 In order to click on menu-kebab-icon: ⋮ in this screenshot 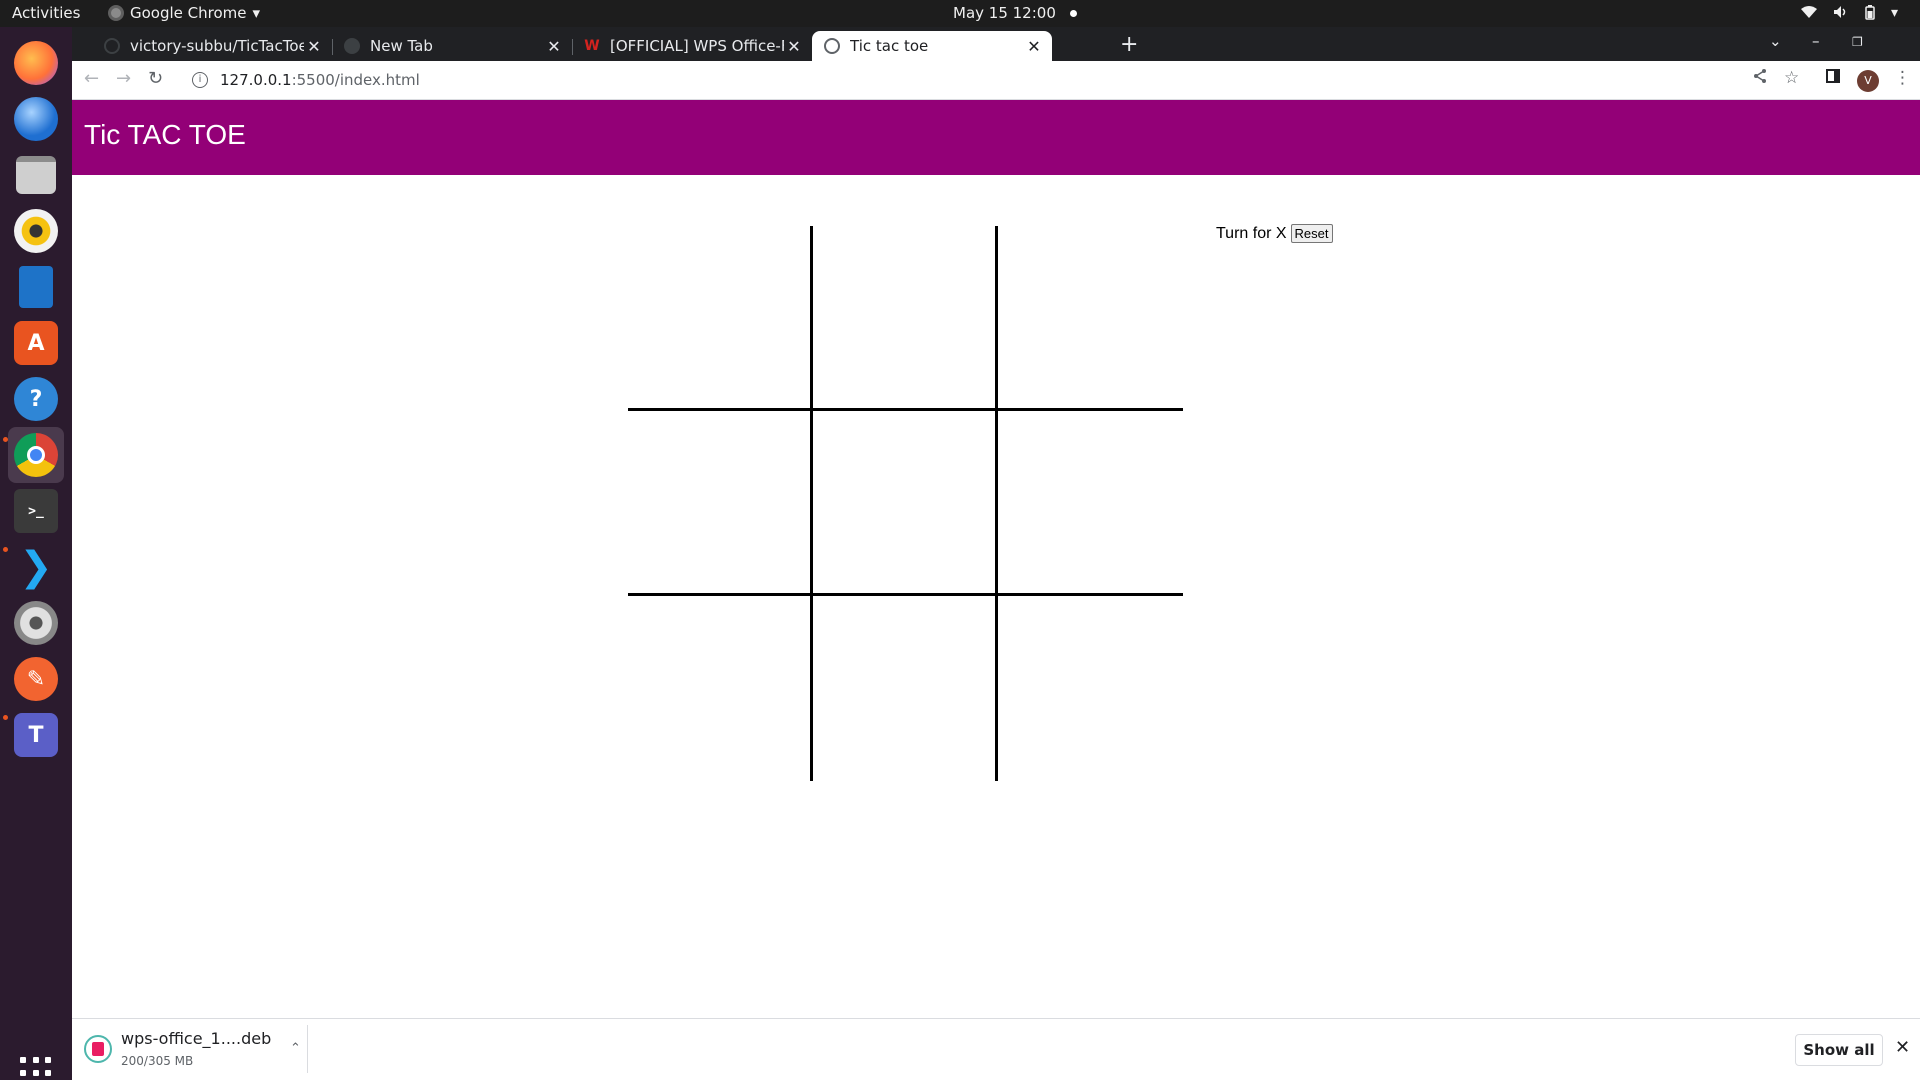, I will do `click(1902, 78)`.